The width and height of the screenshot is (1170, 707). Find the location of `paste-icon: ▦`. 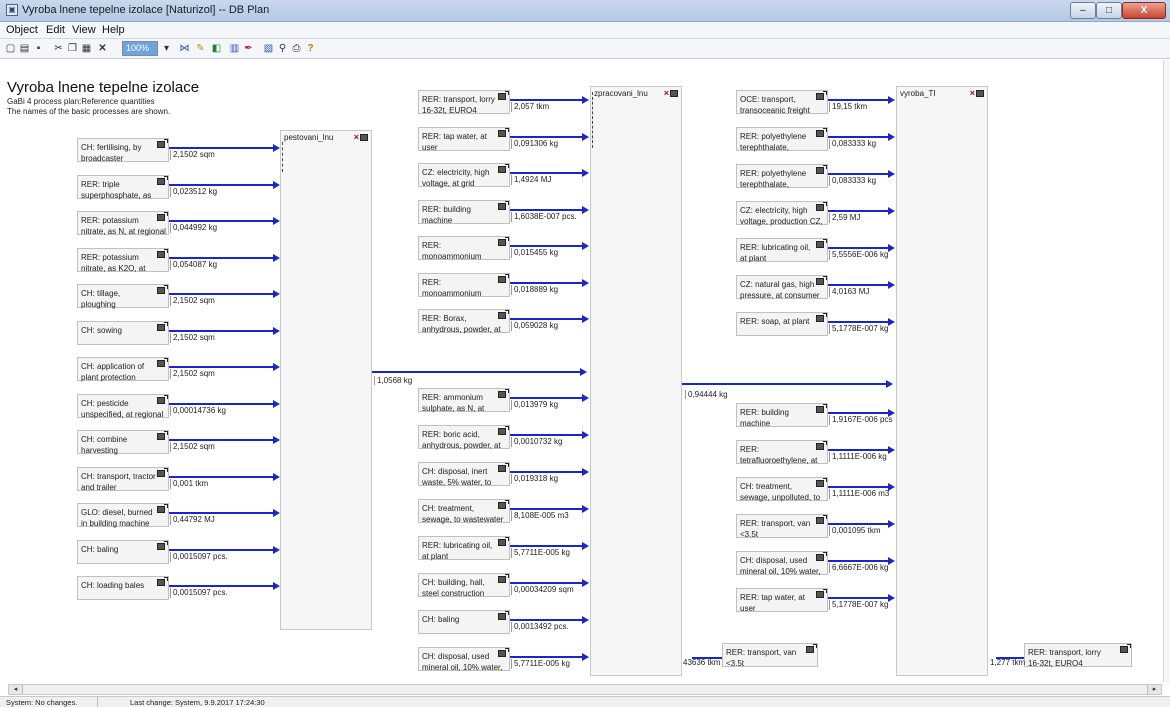

paste-icon: ▦ is located at coordinates (86, 48).